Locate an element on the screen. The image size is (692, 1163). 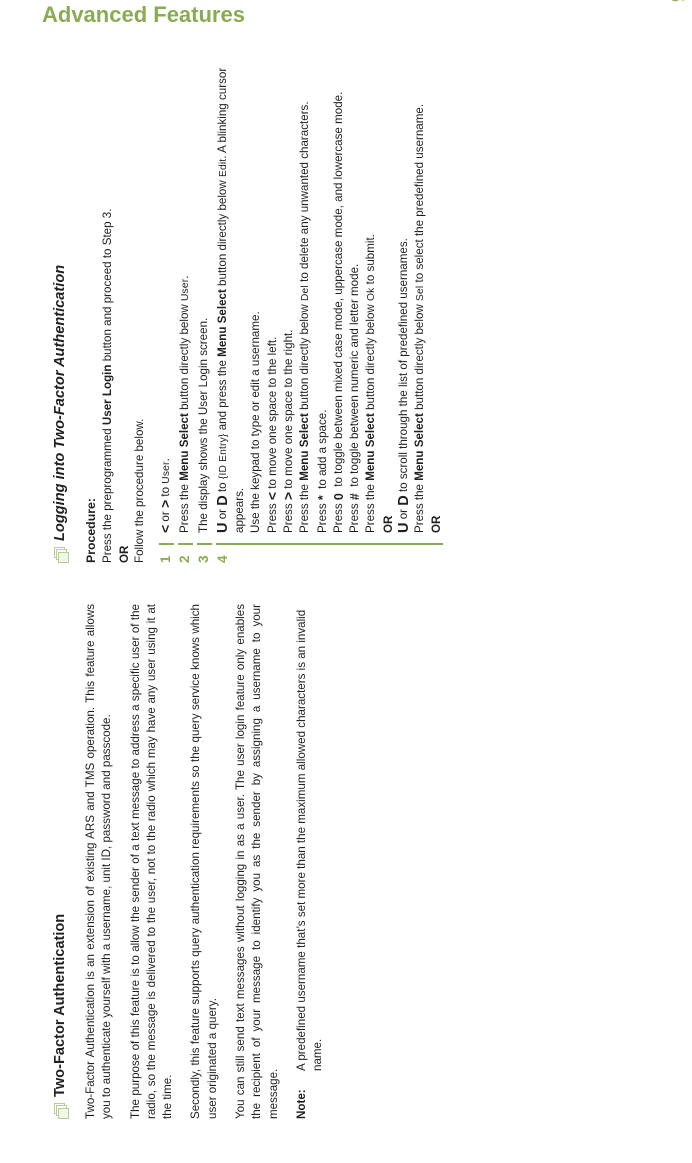
step-number: 1 is located at coordinates (165, 559).